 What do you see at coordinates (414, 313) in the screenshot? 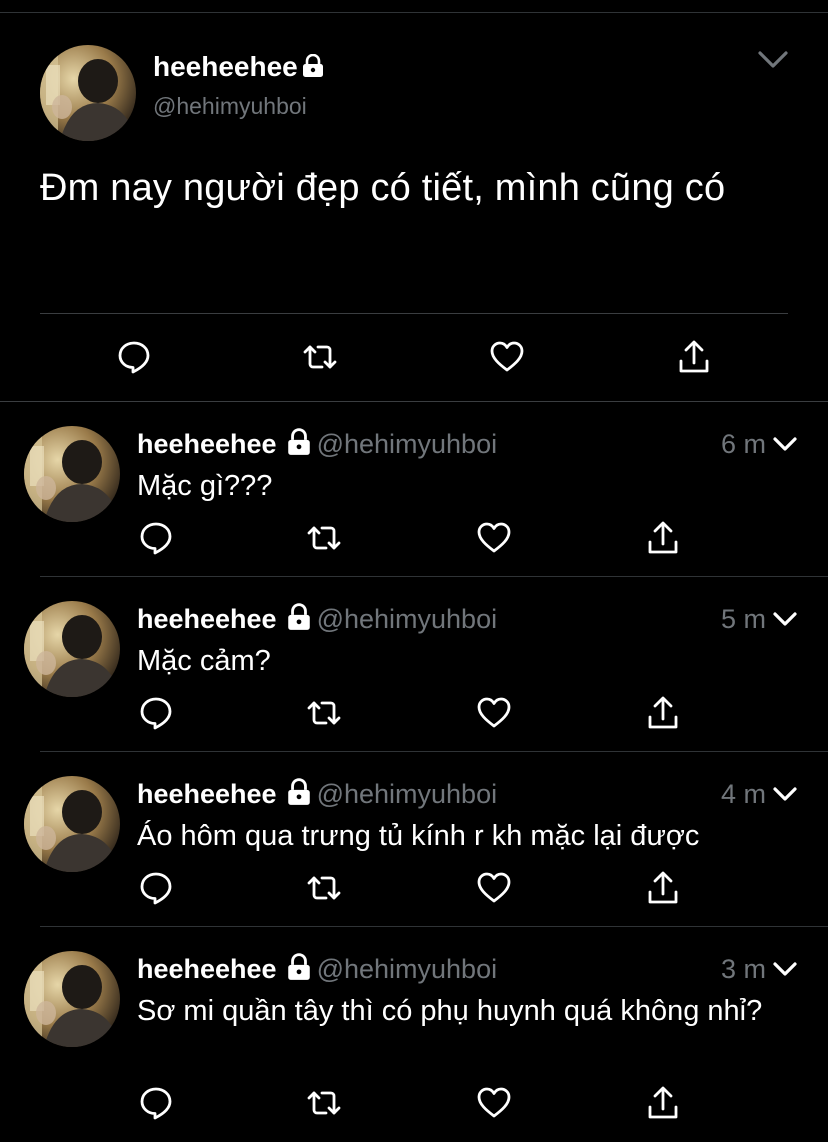
I see `action-divider` at bounding box center [414, 313].